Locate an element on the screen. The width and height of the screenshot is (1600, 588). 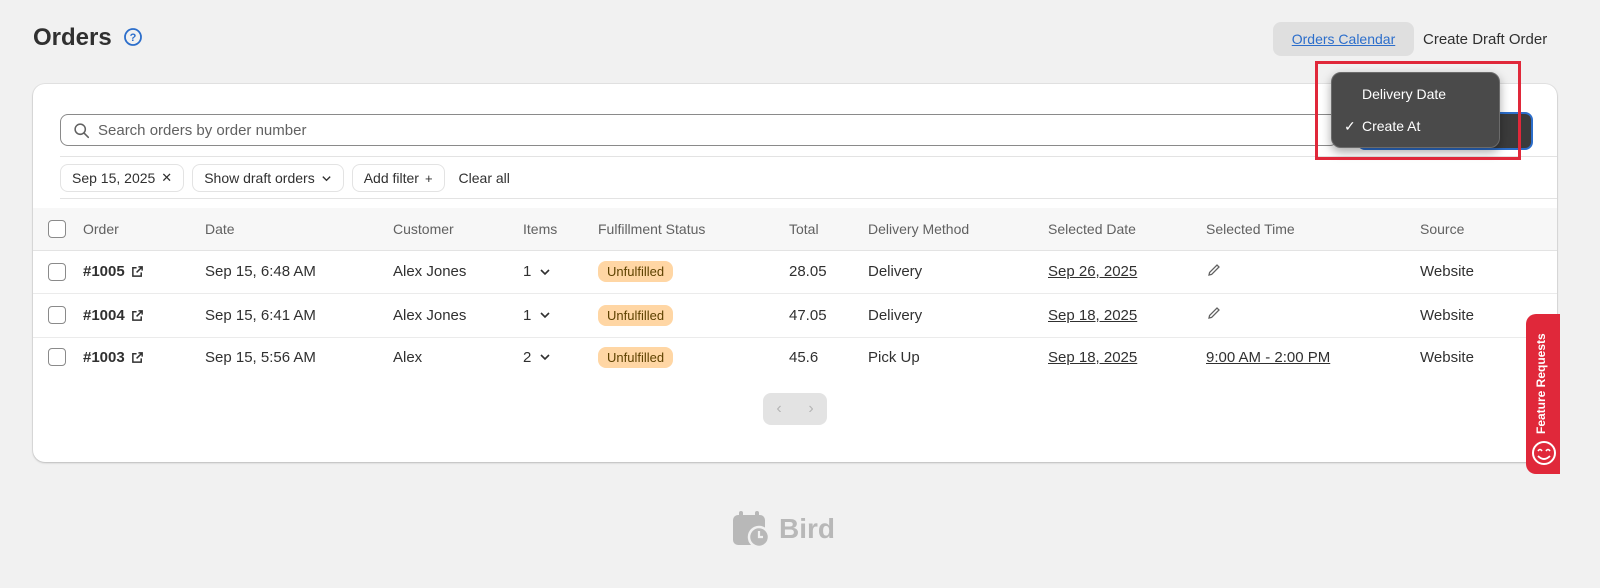
column-header: Selected Date is located at coordinates (1127, 229).